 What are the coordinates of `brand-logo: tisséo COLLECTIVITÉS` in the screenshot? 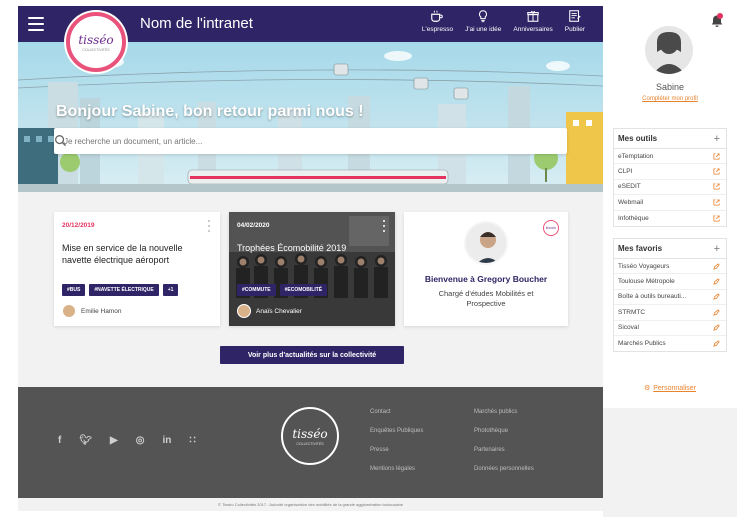 It's located at (96, 42).